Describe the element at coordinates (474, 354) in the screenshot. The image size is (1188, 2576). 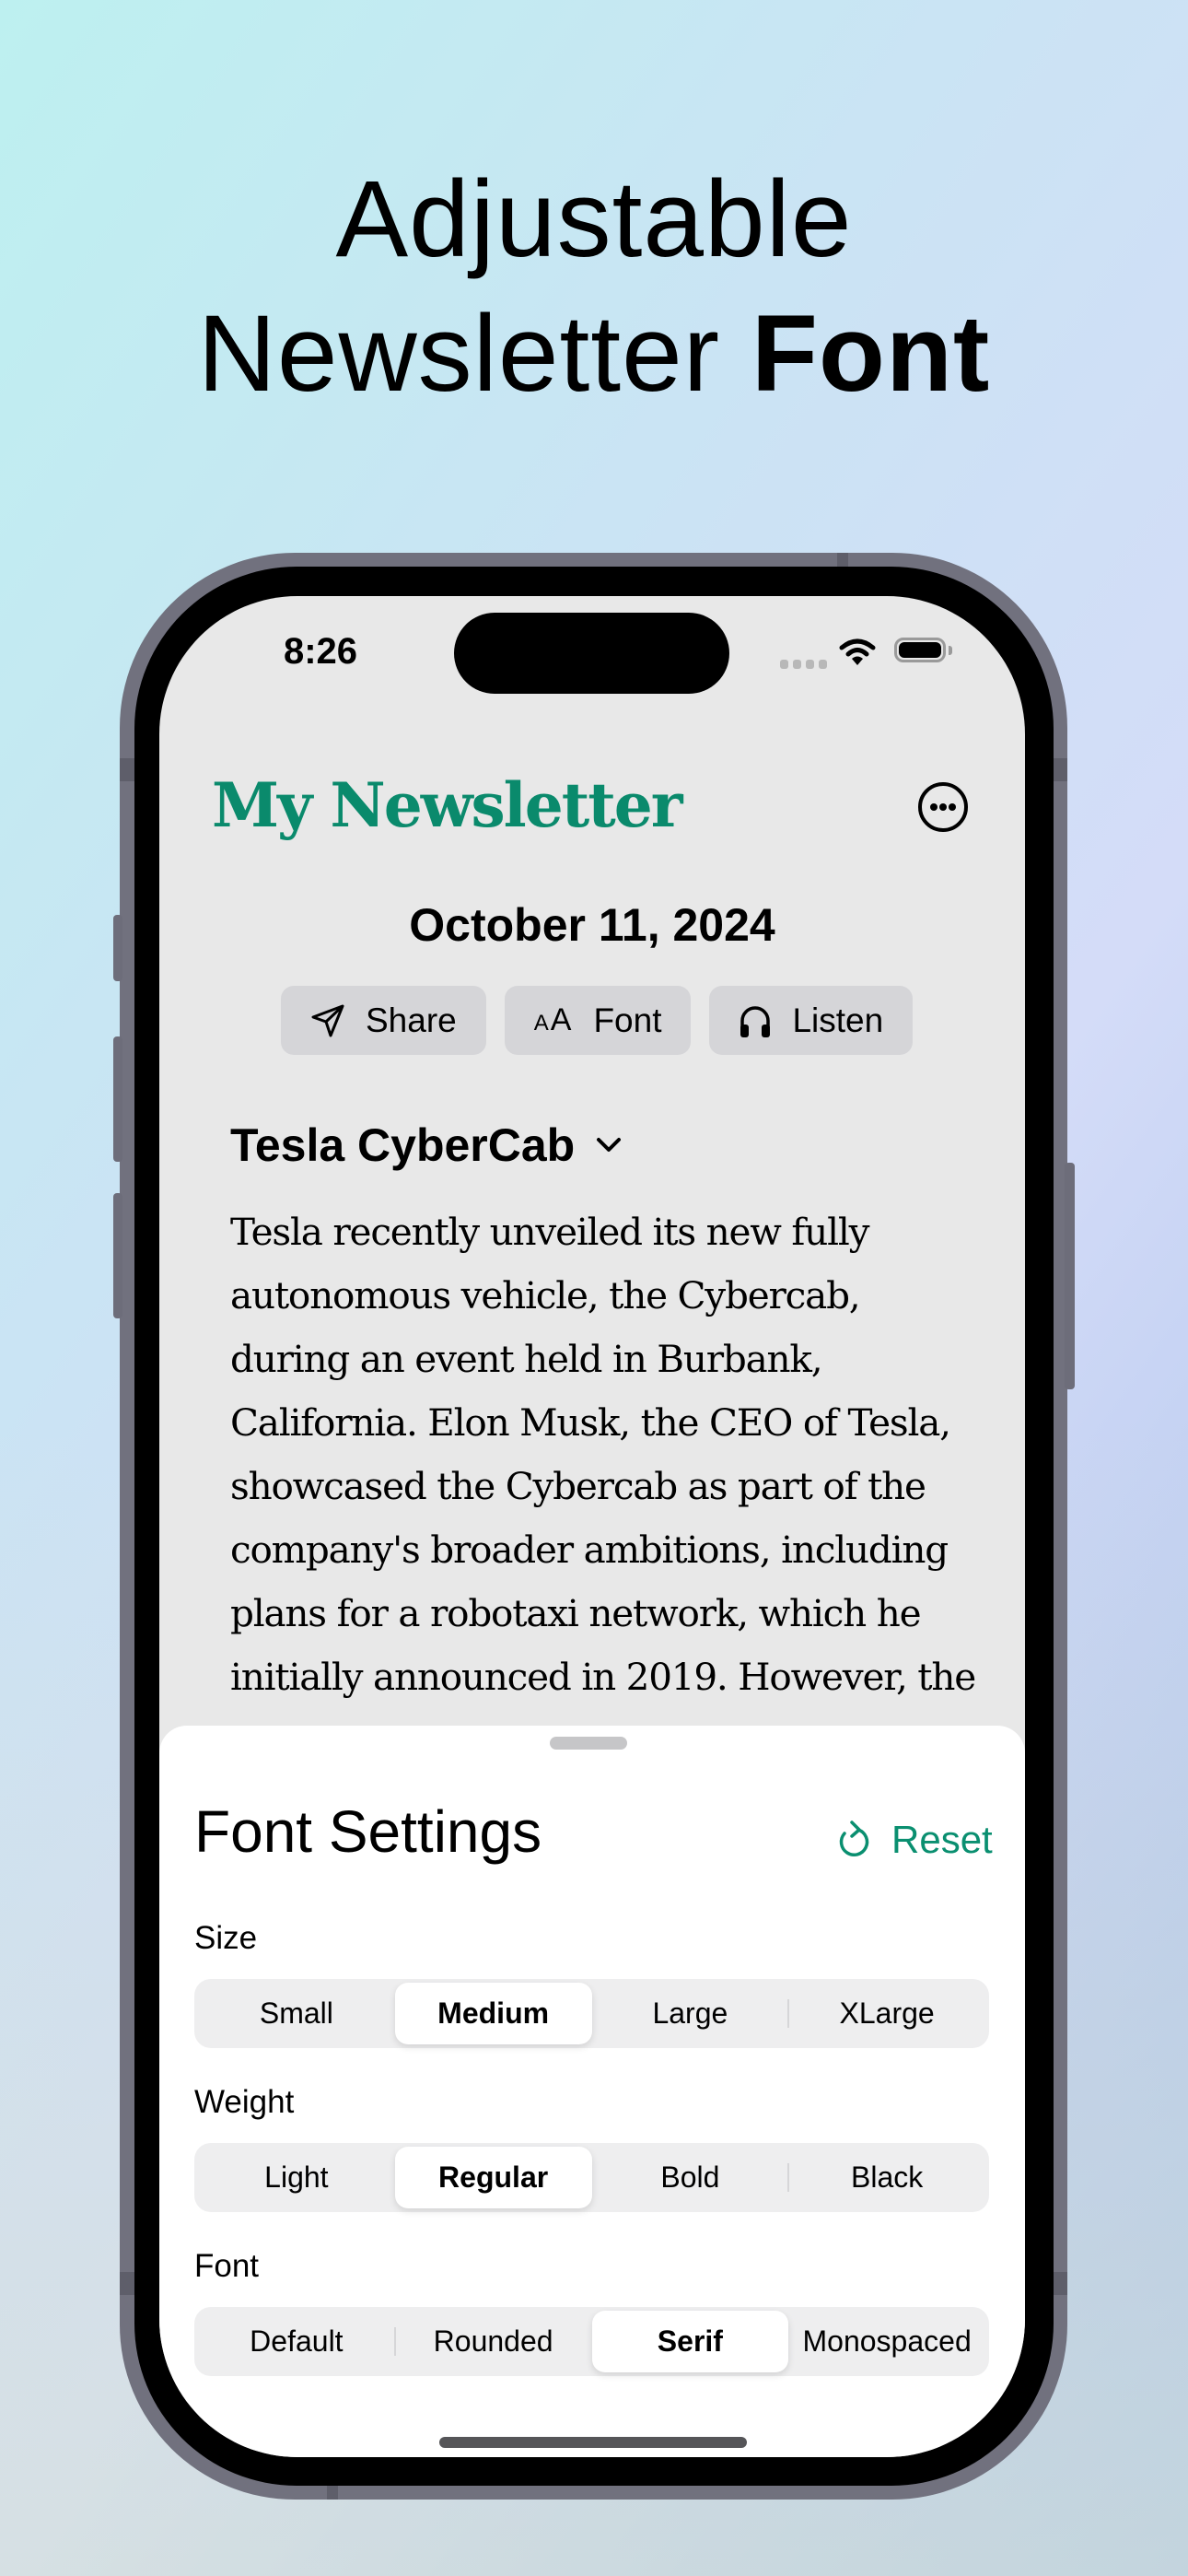
I see `headline-line-2-regular: Newsletter` at that location.